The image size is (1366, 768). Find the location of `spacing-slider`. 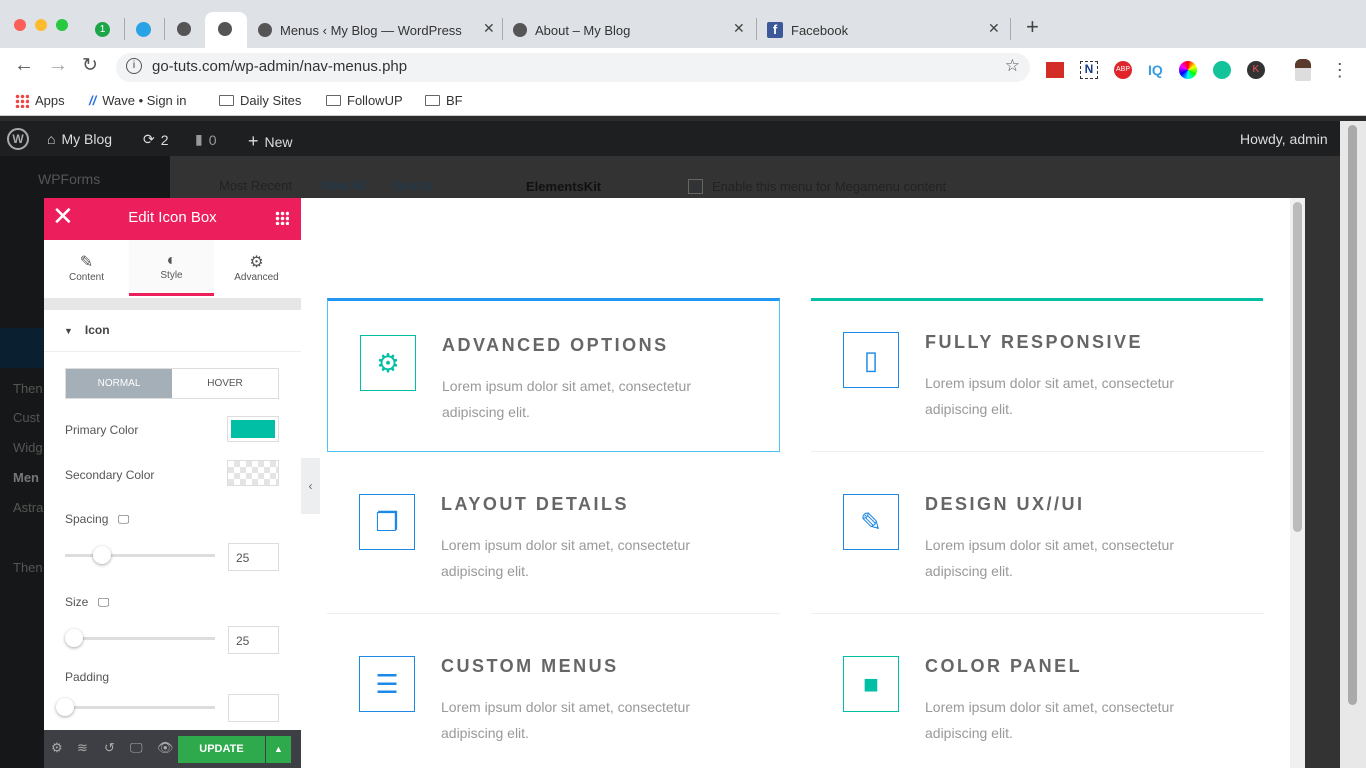

spacing-slider is located at coordinates (140, 555).